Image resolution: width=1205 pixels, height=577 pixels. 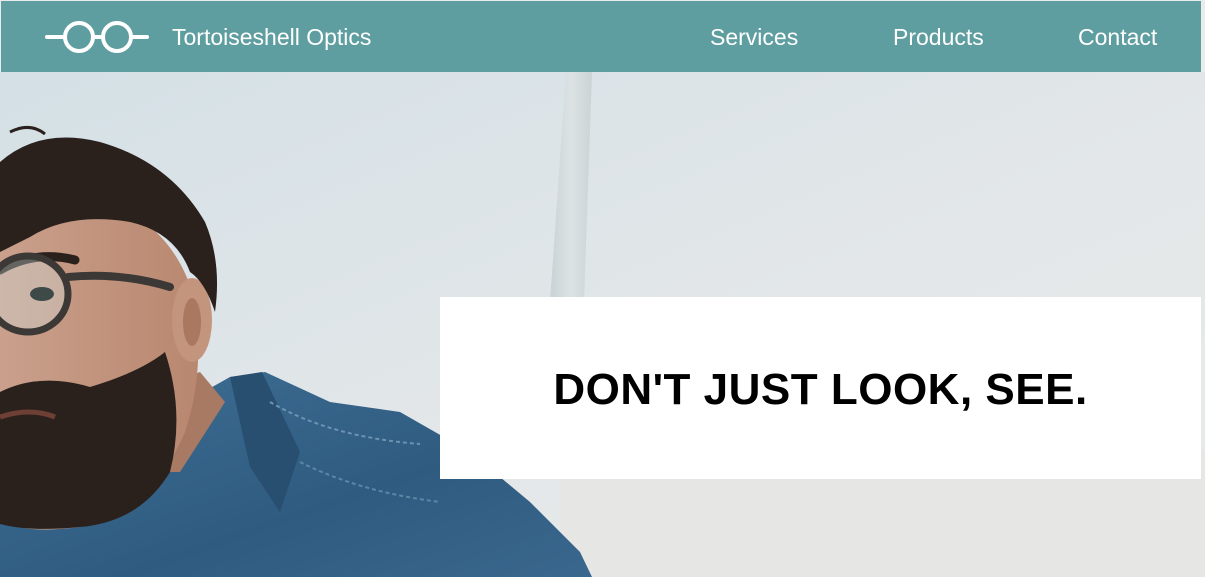 I want to click on nav-services-link: Services, so click(x=754, y=37).